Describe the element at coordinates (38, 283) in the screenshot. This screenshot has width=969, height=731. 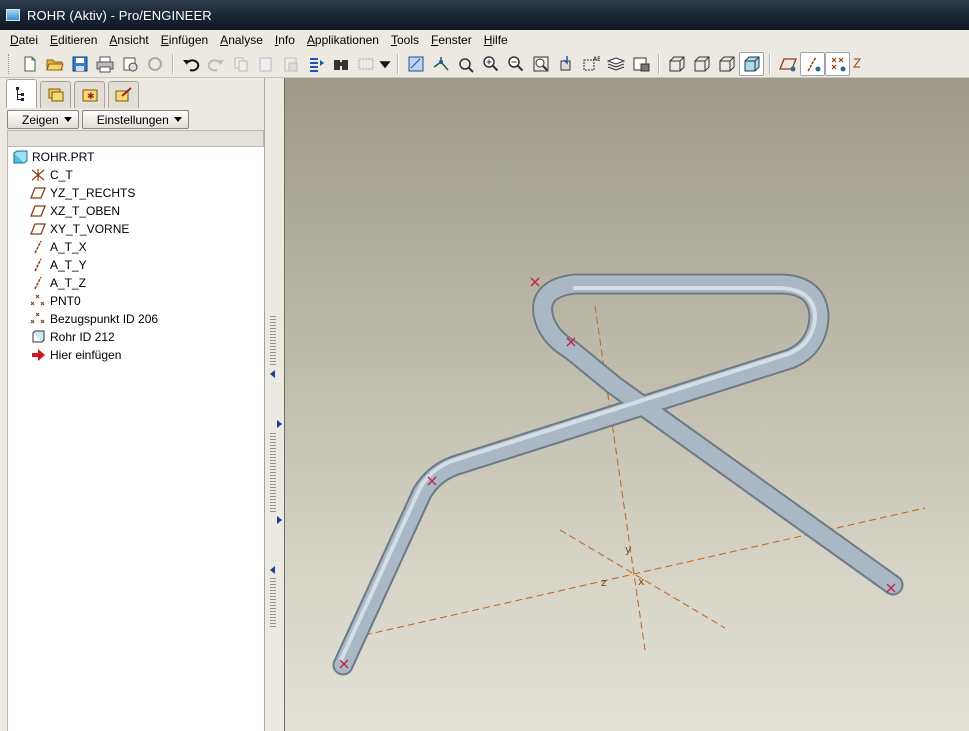
I see `datum-axis-icon` at that location.